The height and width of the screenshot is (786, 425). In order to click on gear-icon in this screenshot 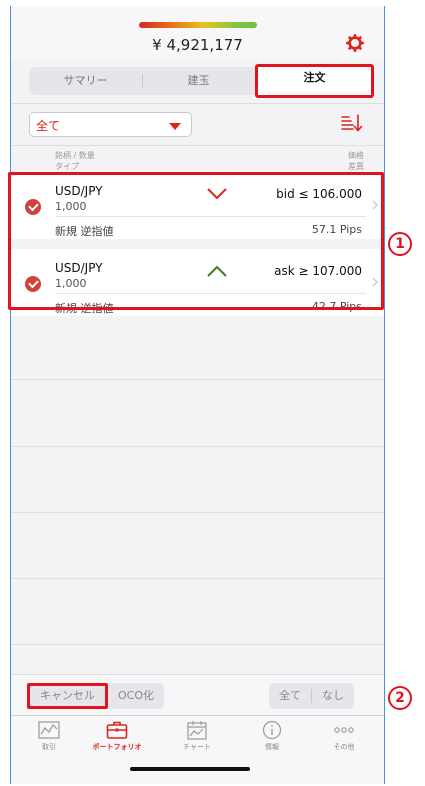, I will do `click(355, 43)`.